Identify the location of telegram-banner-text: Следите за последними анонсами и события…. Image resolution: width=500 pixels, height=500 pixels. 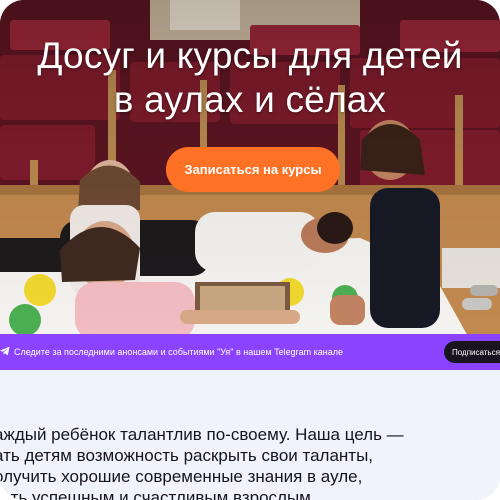
(179, 352).